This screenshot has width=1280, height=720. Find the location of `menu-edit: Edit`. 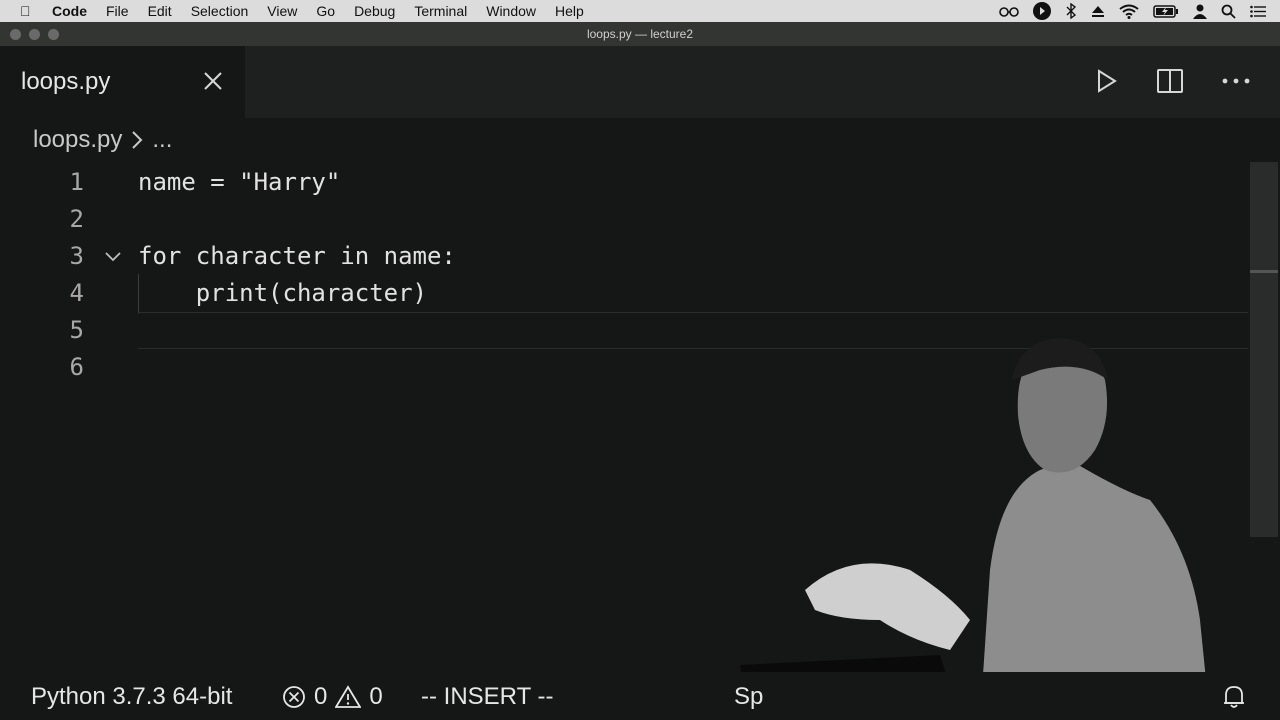

menu-edit: Edit is located at coordinates (160, 11).